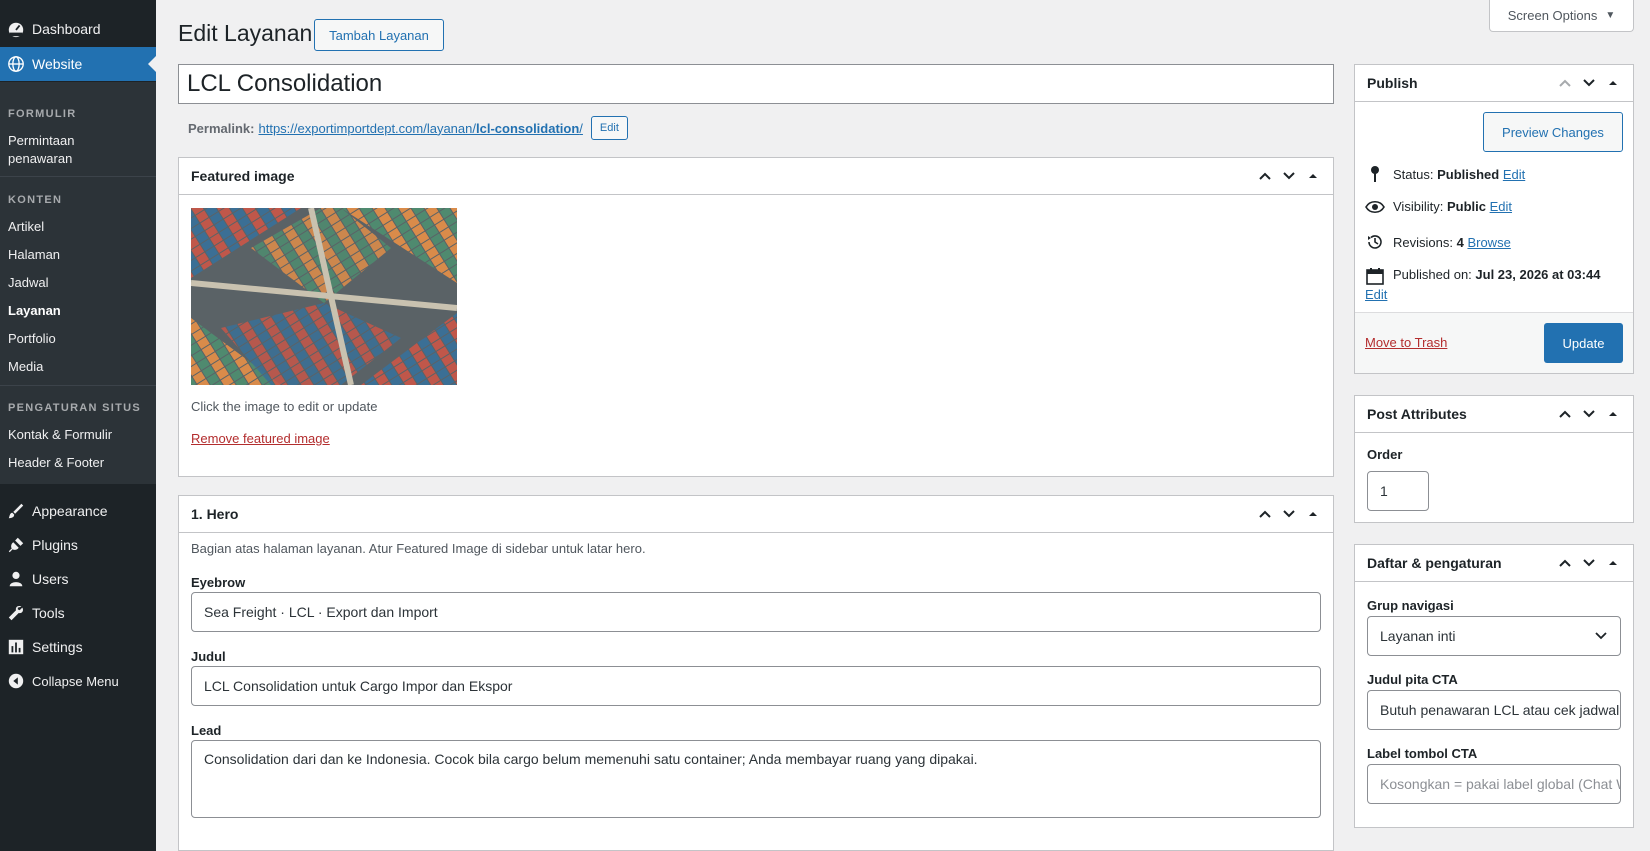 The width and height of the screenshot is (1650, 851). Describe the element at coordinates (16, 545) in the screenshot. I see `plugin-icon` at that location.